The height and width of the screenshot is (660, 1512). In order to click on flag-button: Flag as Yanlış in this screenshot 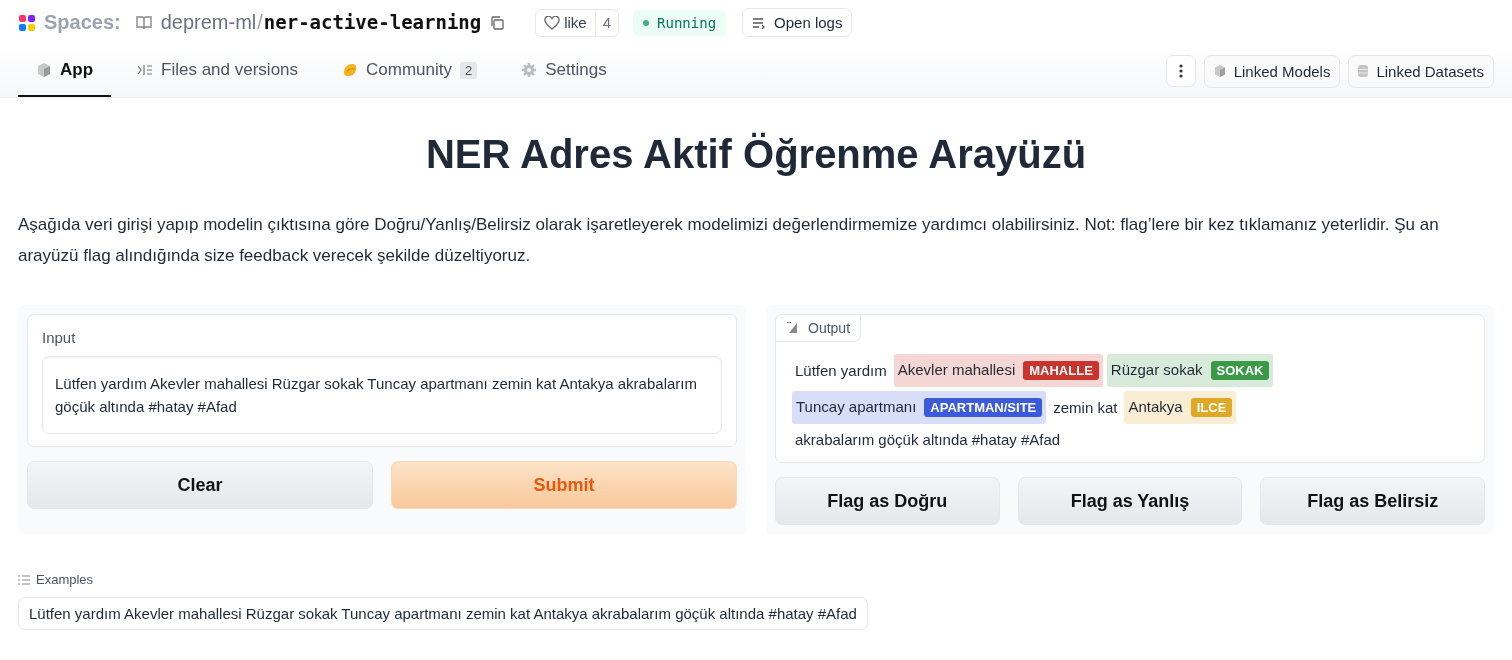, I will do `click(1130, 501)`.